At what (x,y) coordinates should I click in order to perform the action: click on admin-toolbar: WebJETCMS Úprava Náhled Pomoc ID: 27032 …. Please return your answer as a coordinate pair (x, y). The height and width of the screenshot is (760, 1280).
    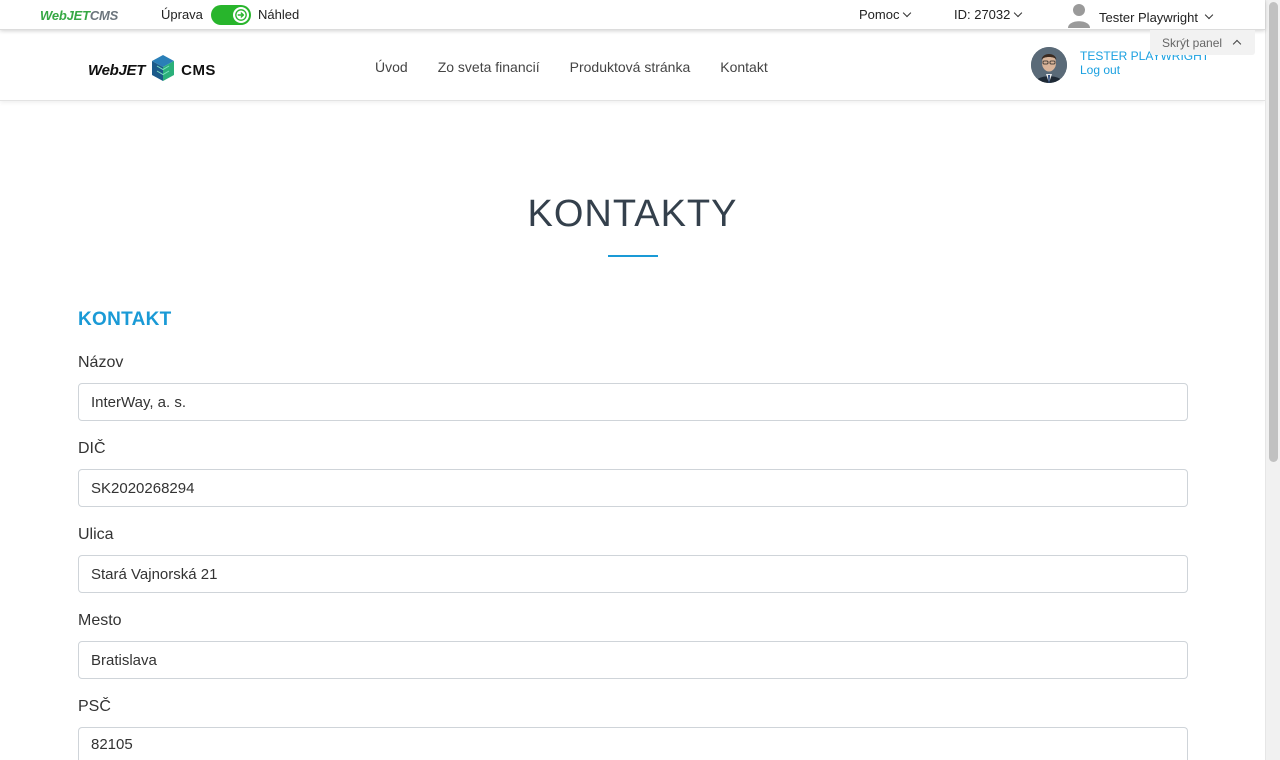
    Looking at the image, I should click on (632, 15).